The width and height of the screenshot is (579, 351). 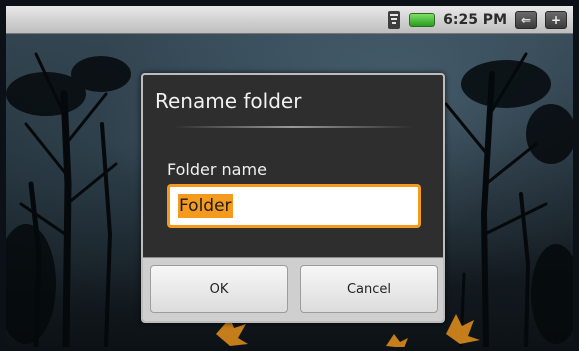 I want to click on folder-name-label: Folder name, so click(x=217, y=169).